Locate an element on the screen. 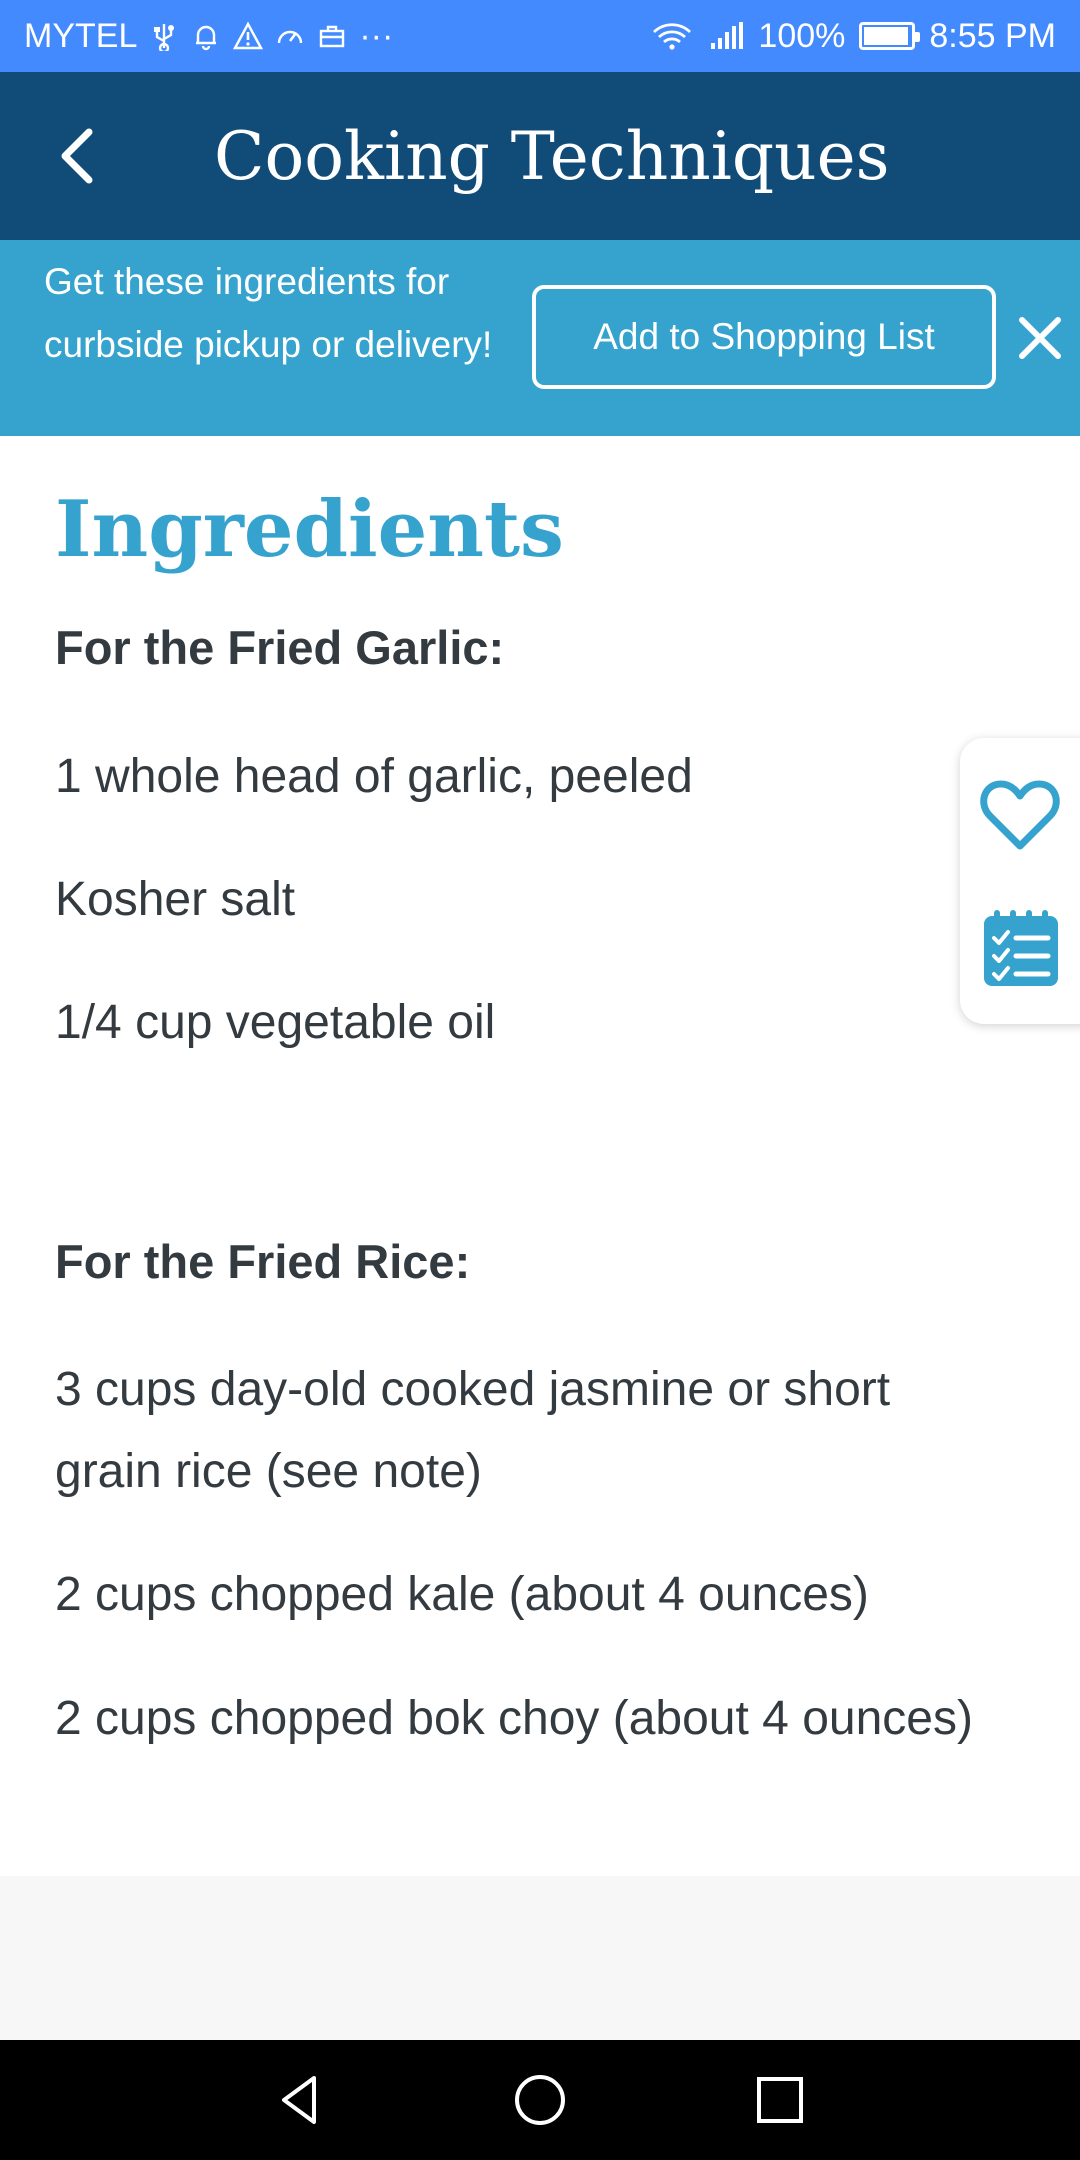  add-to-shopping-list-button: Add to Shopping List is located at coordinates (764, 337).